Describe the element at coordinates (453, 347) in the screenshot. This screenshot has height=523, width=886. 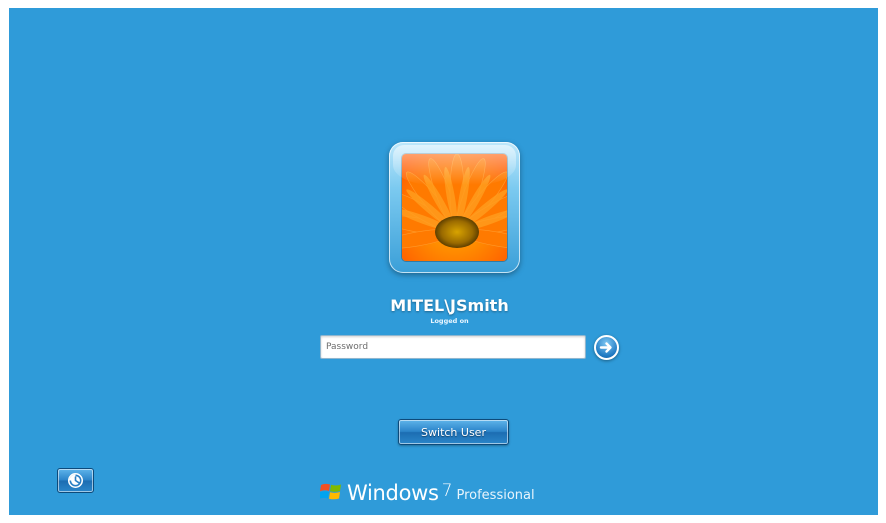
I see `password-input` at that location.